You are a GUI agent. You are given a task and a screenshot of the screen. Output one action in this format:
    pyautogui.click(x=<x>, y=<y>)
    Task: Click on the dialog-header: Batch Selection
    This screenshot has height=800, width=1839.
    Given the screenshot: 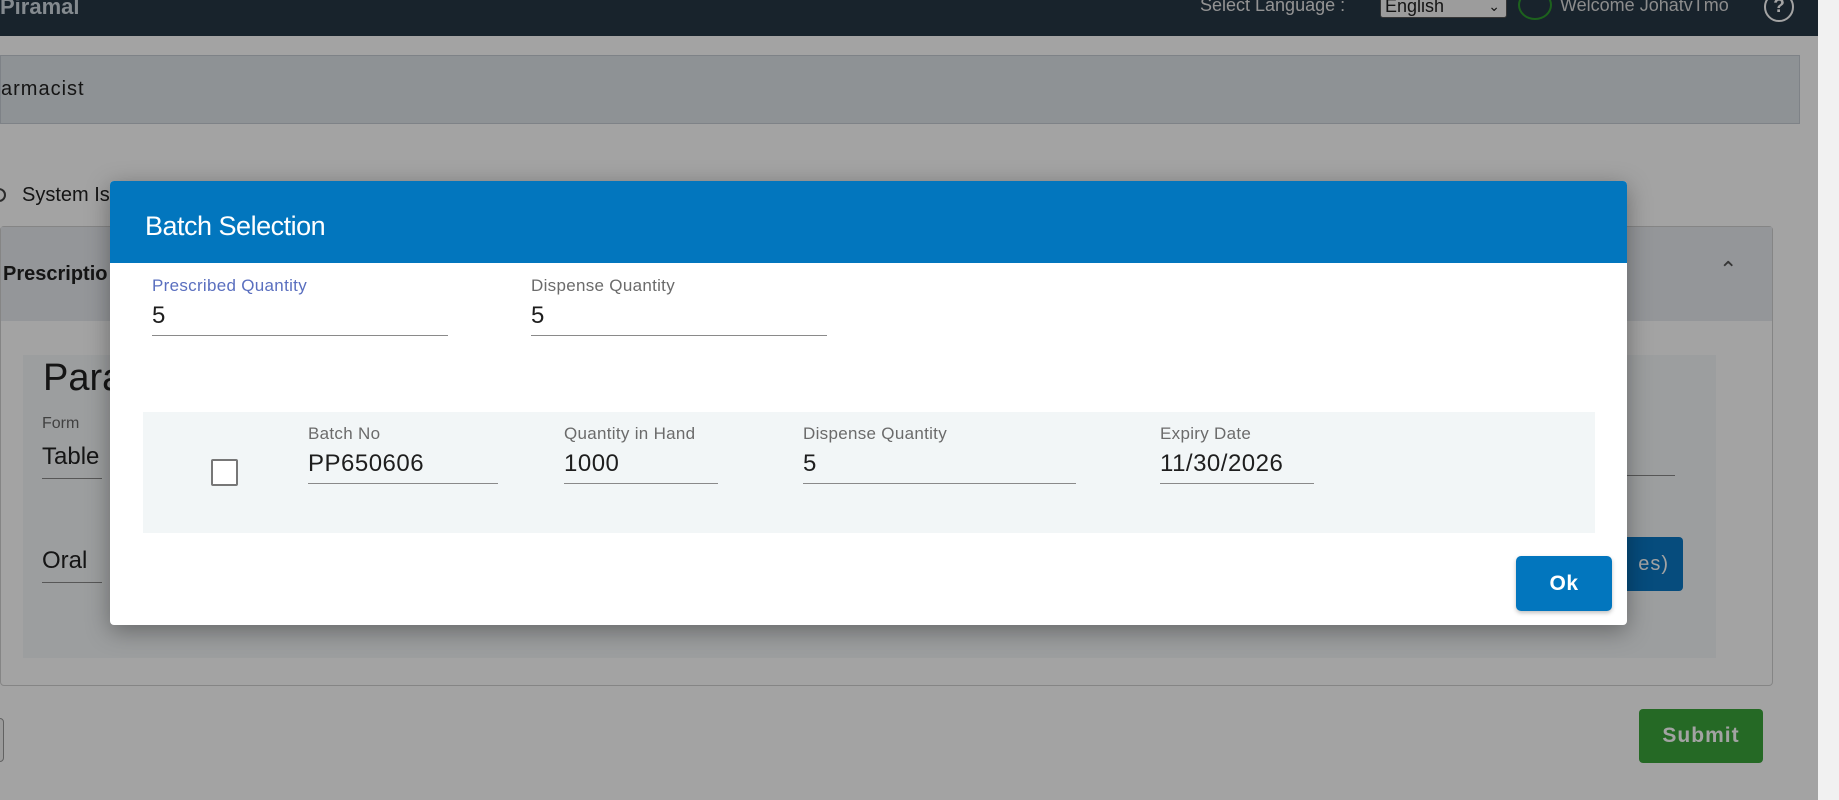 What is the action you would take?
    pyautogui.click(x=868, y=222)
    